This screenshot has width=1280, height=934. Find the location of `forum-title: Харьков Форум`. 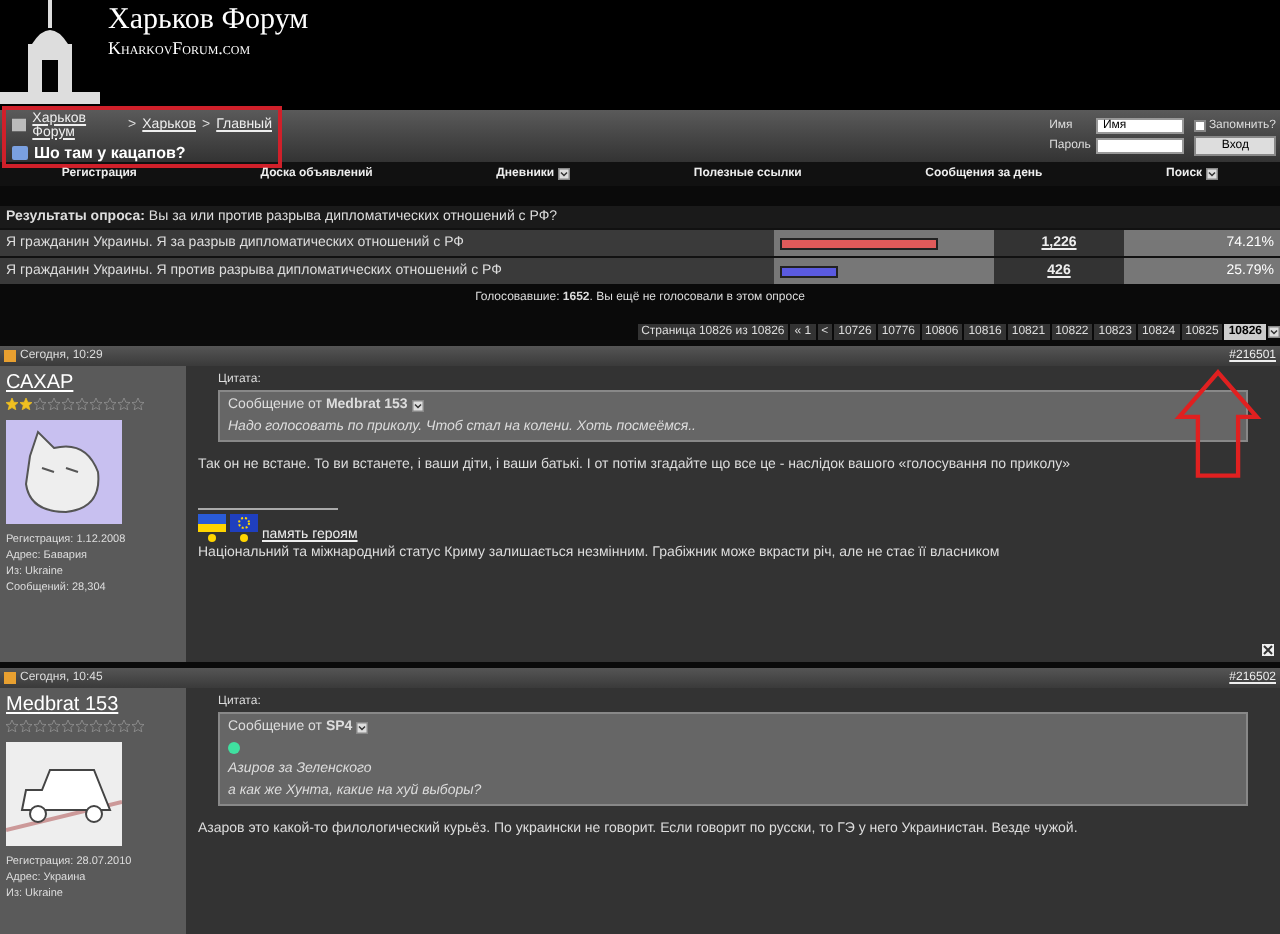

forum-title: Харьков Форум is located at coordinates (208, 21).